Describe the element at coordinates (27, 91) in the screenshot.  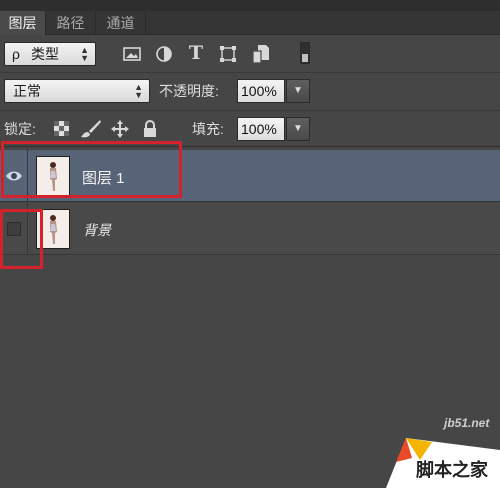
I see `blend-mode-value: 正常` at that location.